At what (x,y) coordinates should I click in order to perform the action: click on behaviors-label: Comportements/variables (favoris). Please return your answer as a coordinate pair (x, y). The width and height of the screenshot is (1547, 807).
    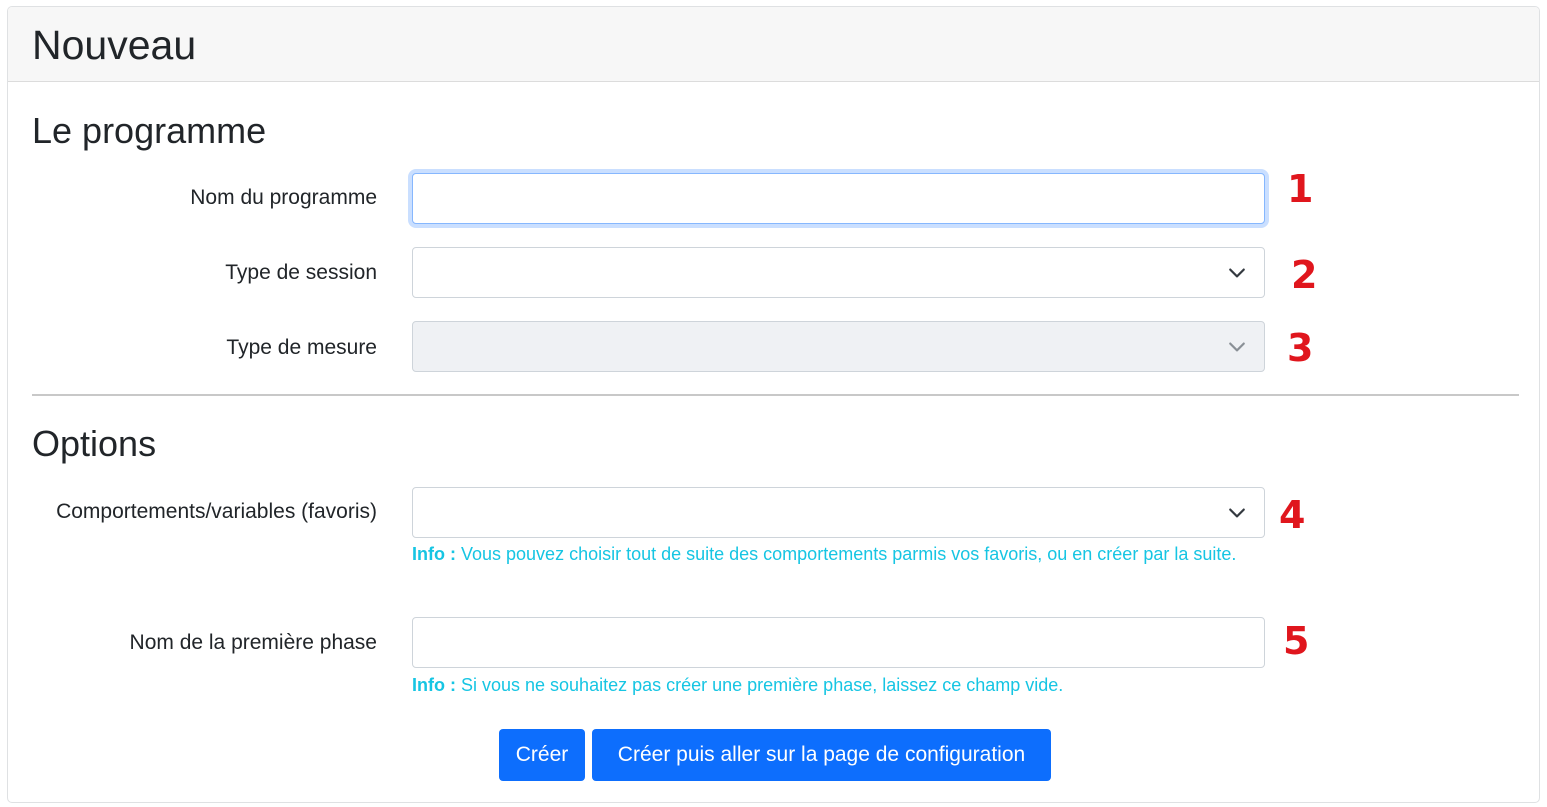
    Looking at the image, I should click on (216, 511).